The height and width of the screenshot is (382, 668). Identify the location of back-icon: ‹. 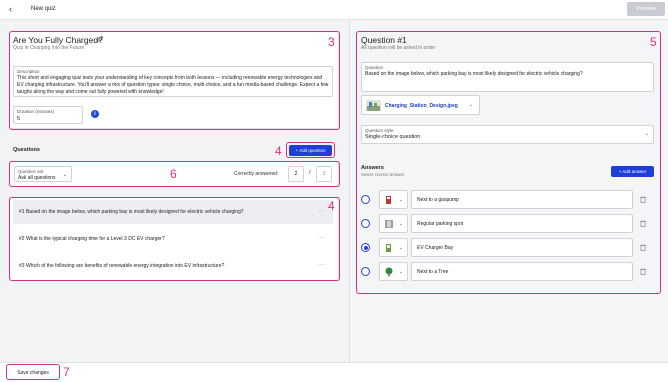
(10, 9).